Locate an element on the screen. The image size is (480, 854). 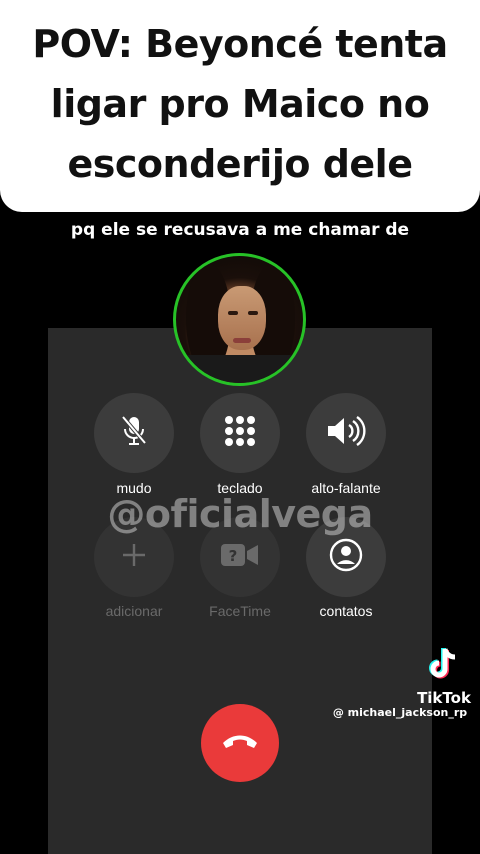
end-call-icon is located at coordinates (240, 743).